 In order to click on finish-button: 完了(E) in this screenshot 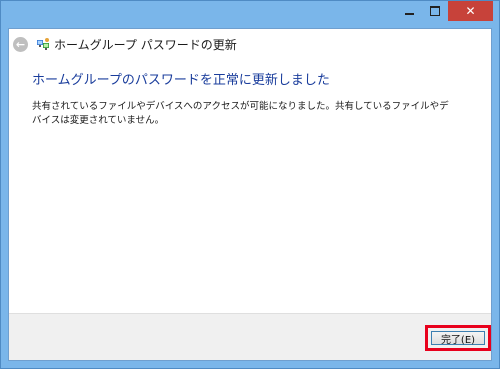, I will do `click(458, 338)`.